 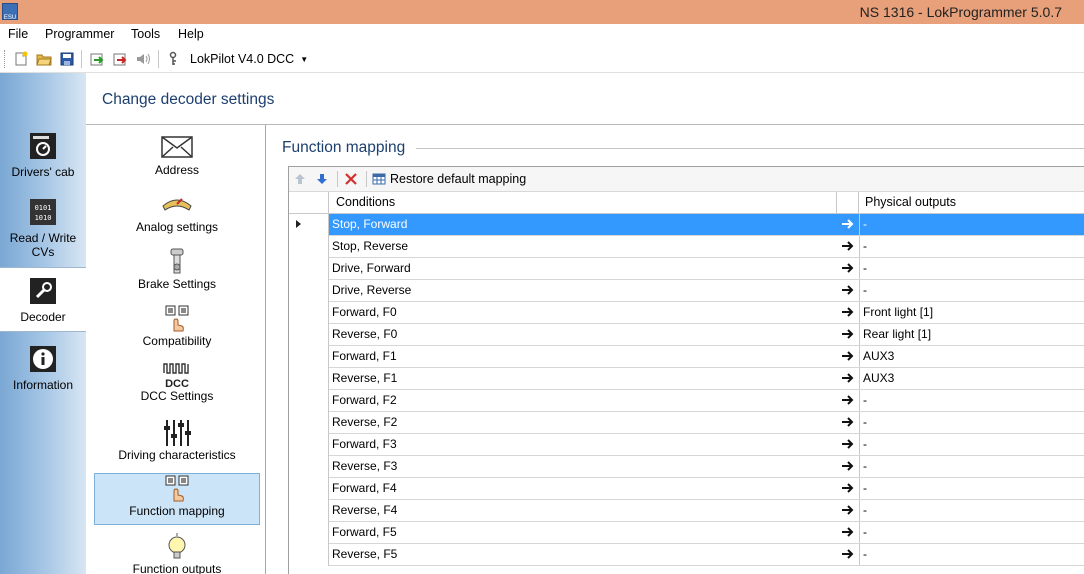 I want to click on condition-cell: Reverse, F5, so click(x=594, y=554).